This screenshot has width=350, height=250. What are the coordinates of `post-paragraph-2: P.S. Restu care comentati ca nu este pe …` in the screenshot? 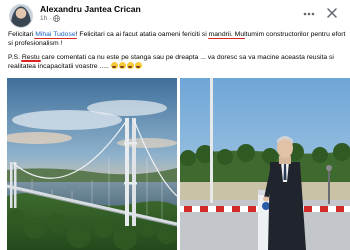 It's located at (171, 62).